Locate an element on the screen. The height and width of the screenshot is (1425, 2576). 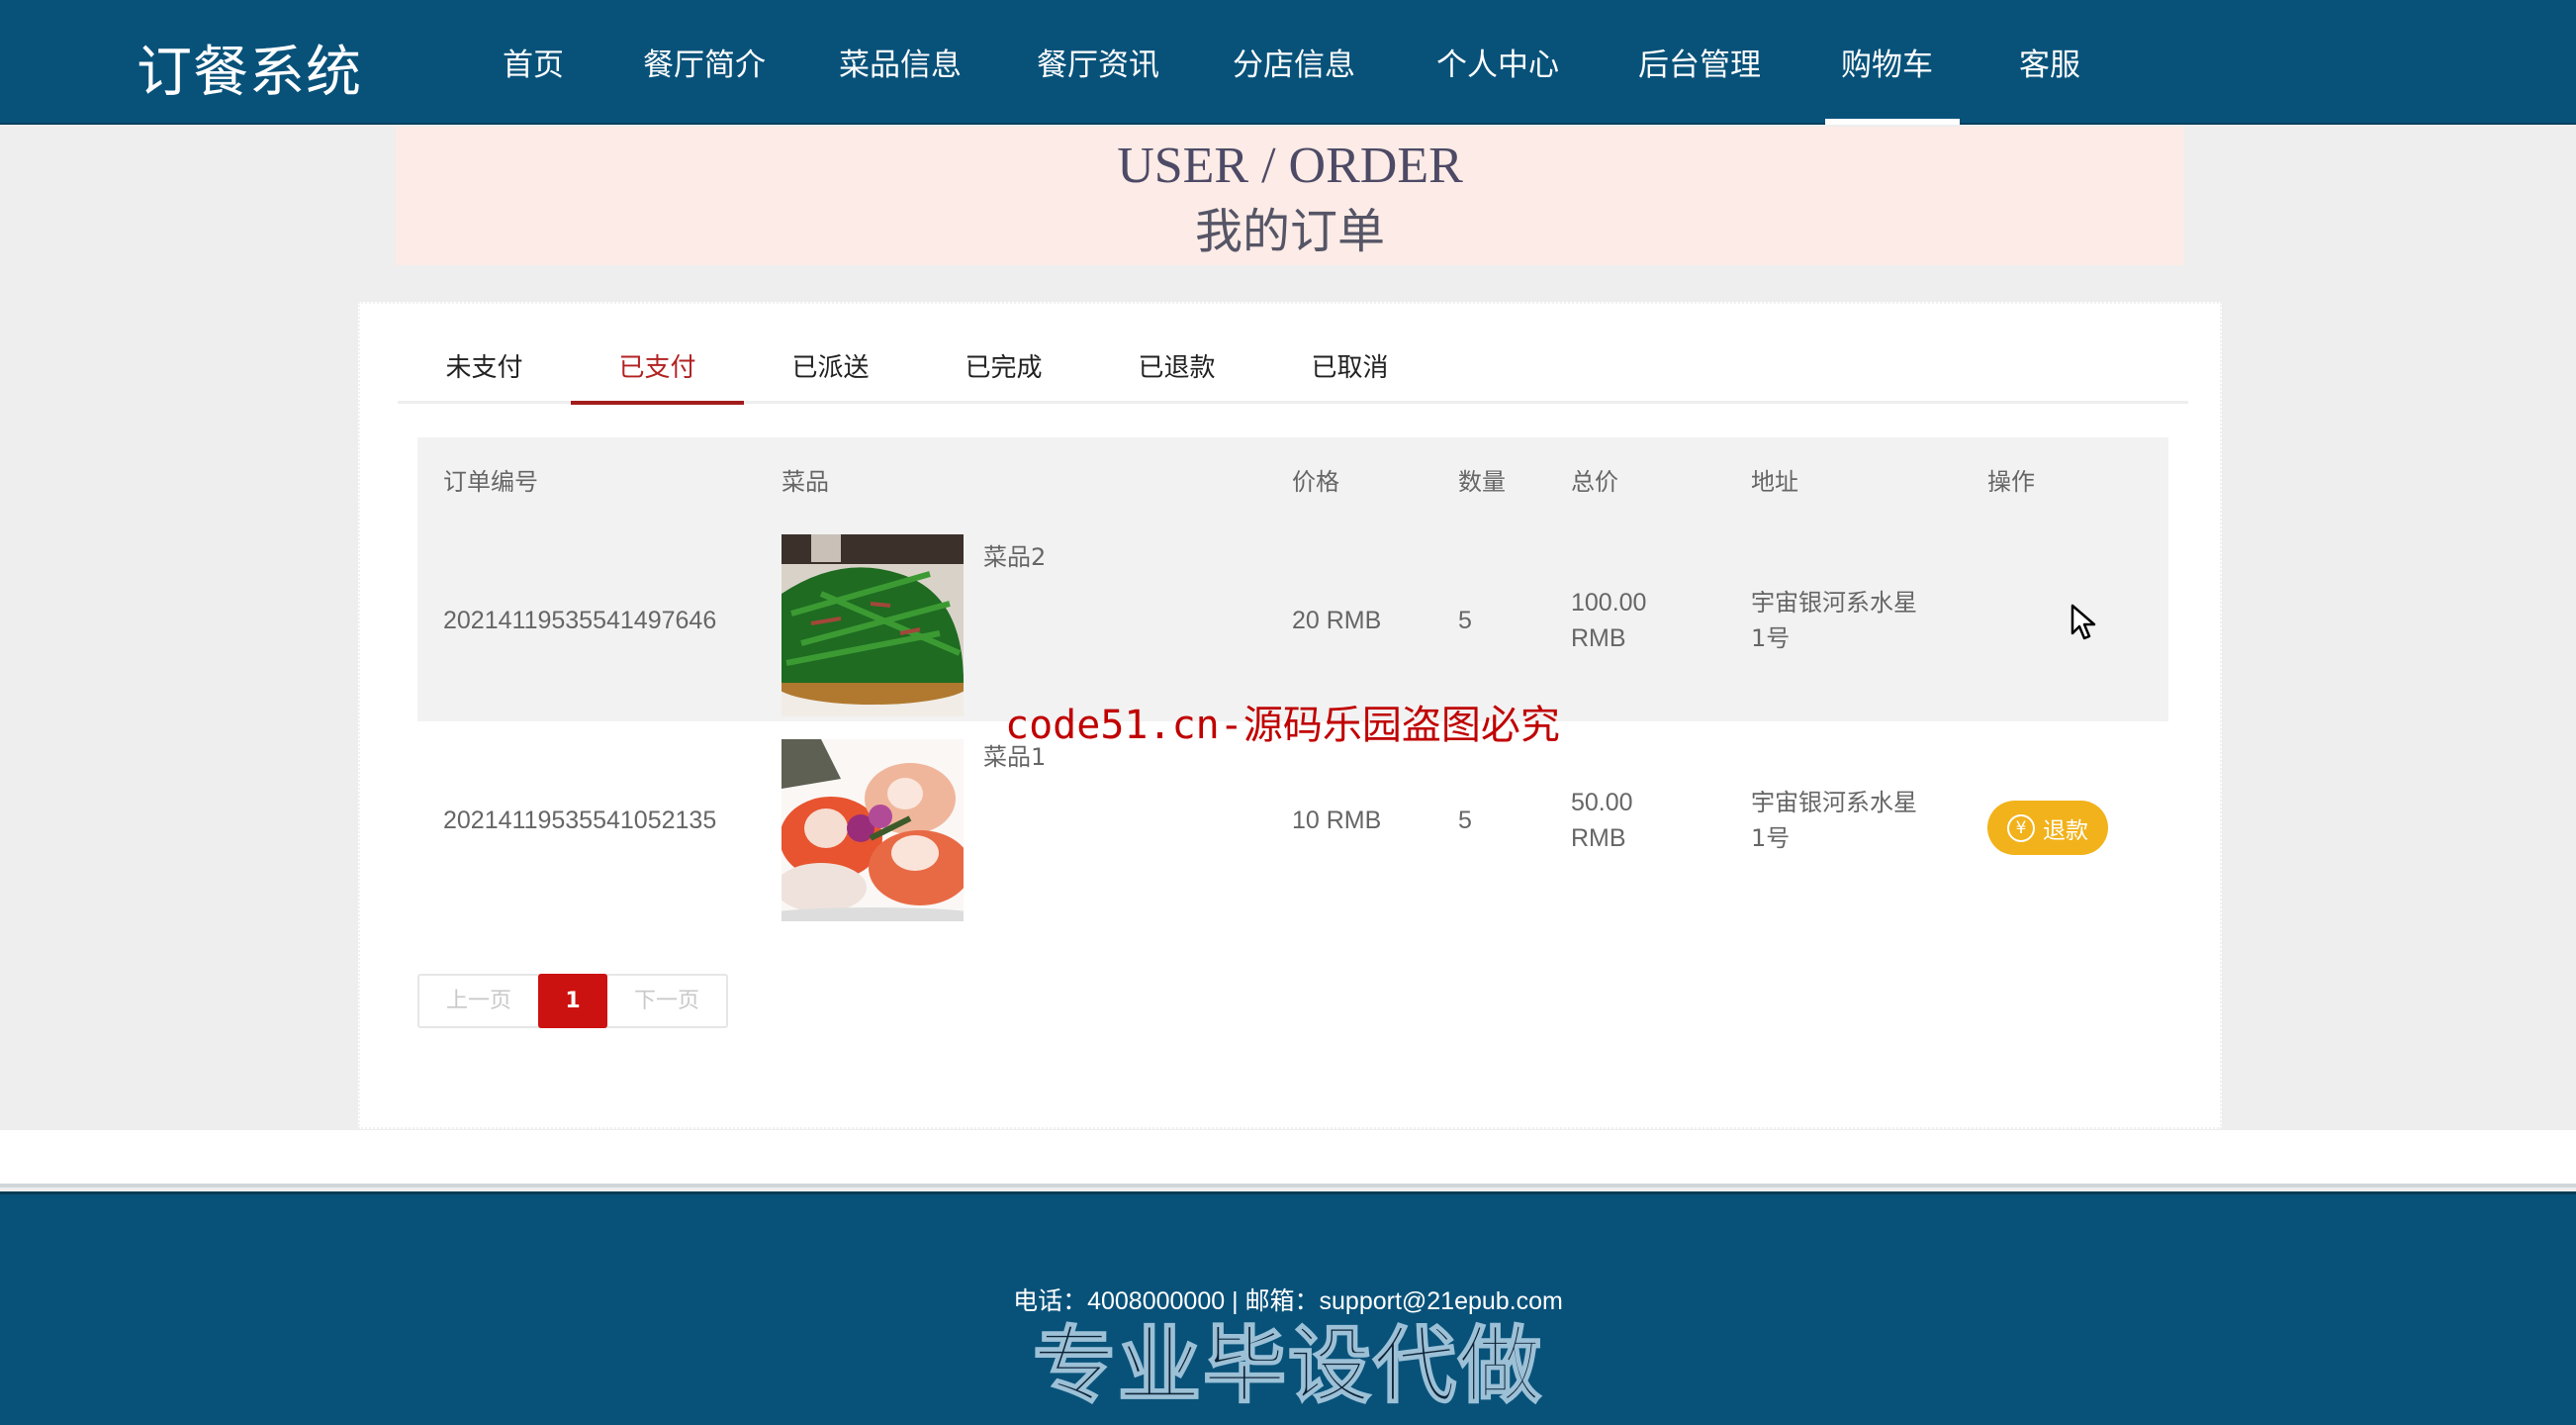
next-page-button: 下一页 is located at coordinates (667, 1001).